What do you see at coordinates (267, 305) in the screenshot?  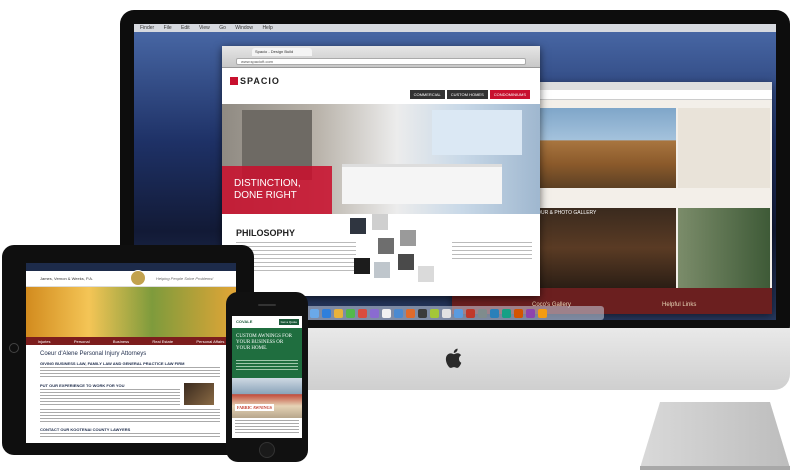 I see `iphone-speaker` at bounding box center [267, 305].